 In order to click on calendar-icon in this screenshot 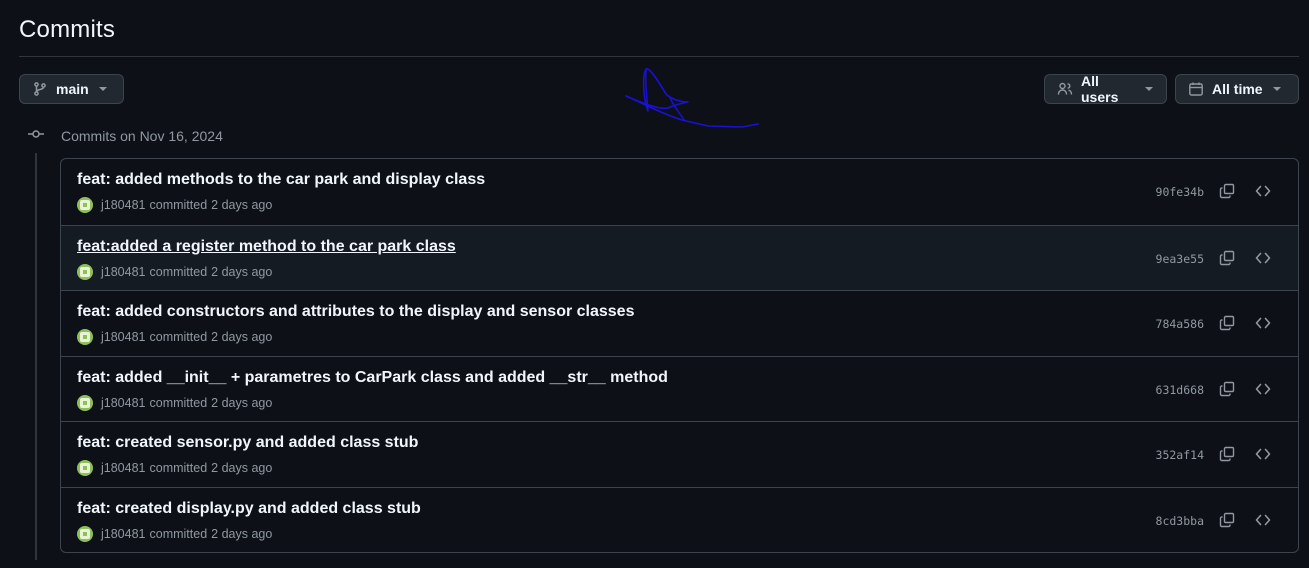, I will do `click(1196, 89)`.